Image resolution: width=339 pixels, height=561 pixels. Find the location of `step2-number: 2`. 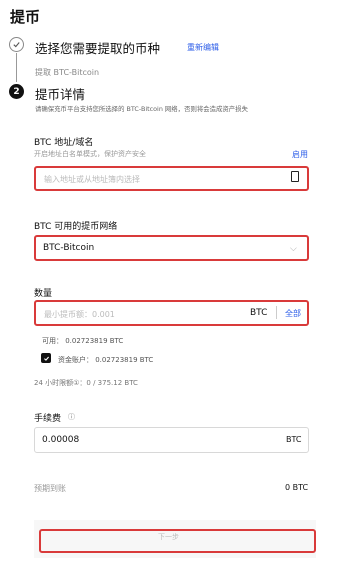

step2-number: 2 is located at coordinates (16, 91).